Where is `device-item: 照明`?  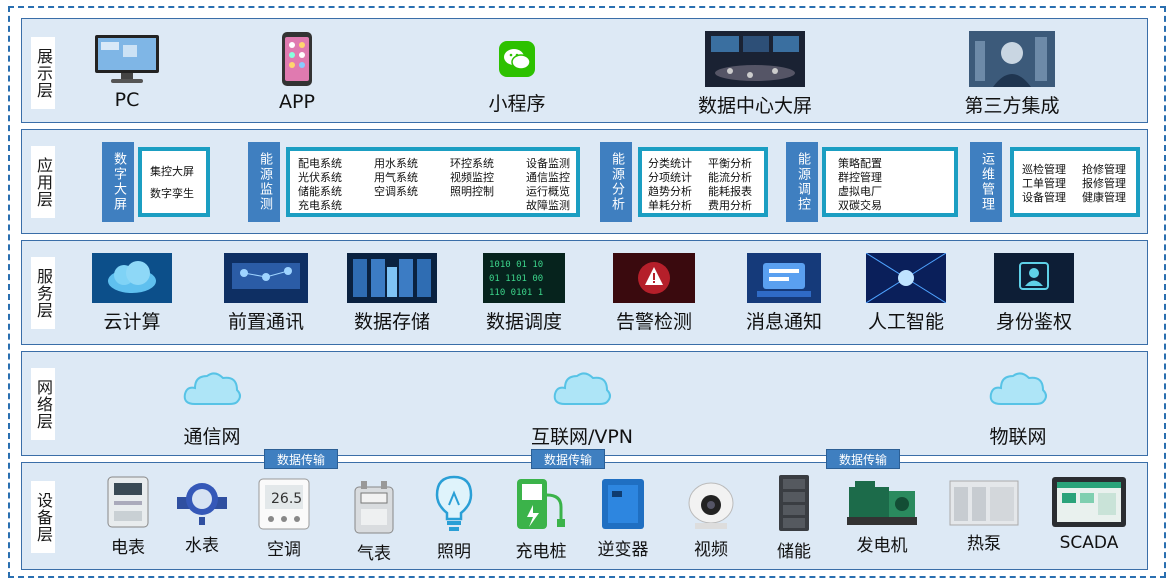
device-item: 照明 is located at coordinates (454, 518).